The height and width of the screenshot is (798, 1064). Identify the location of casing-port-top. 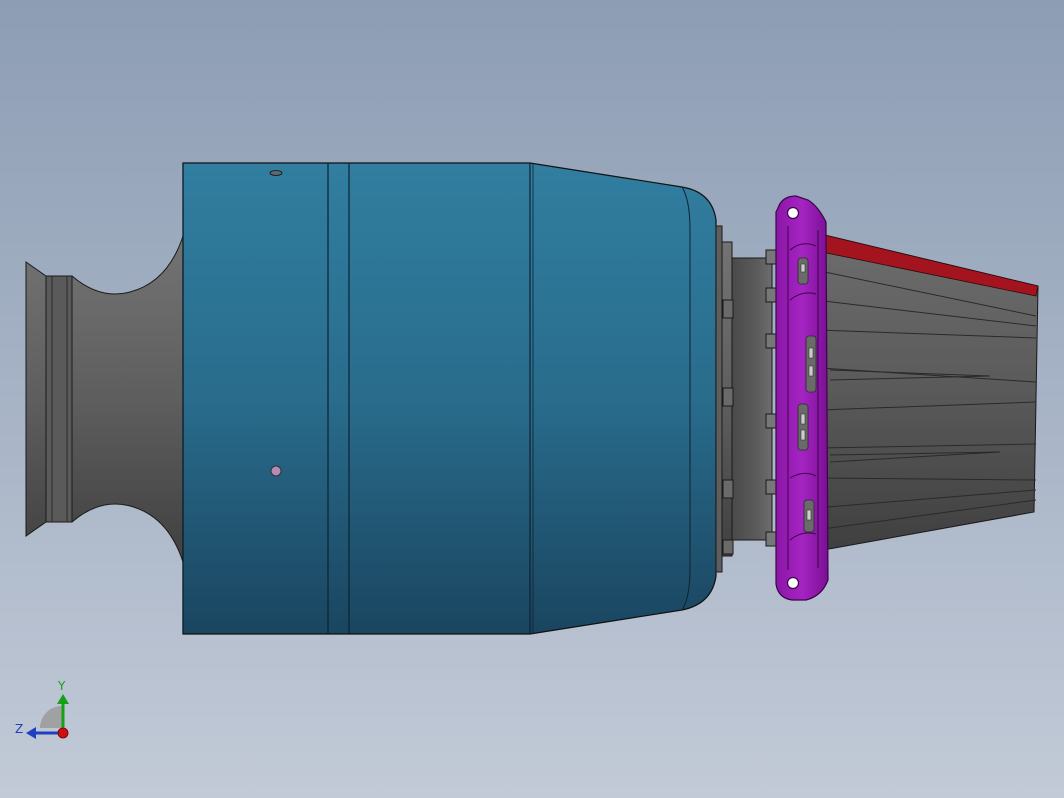
(276, 173).